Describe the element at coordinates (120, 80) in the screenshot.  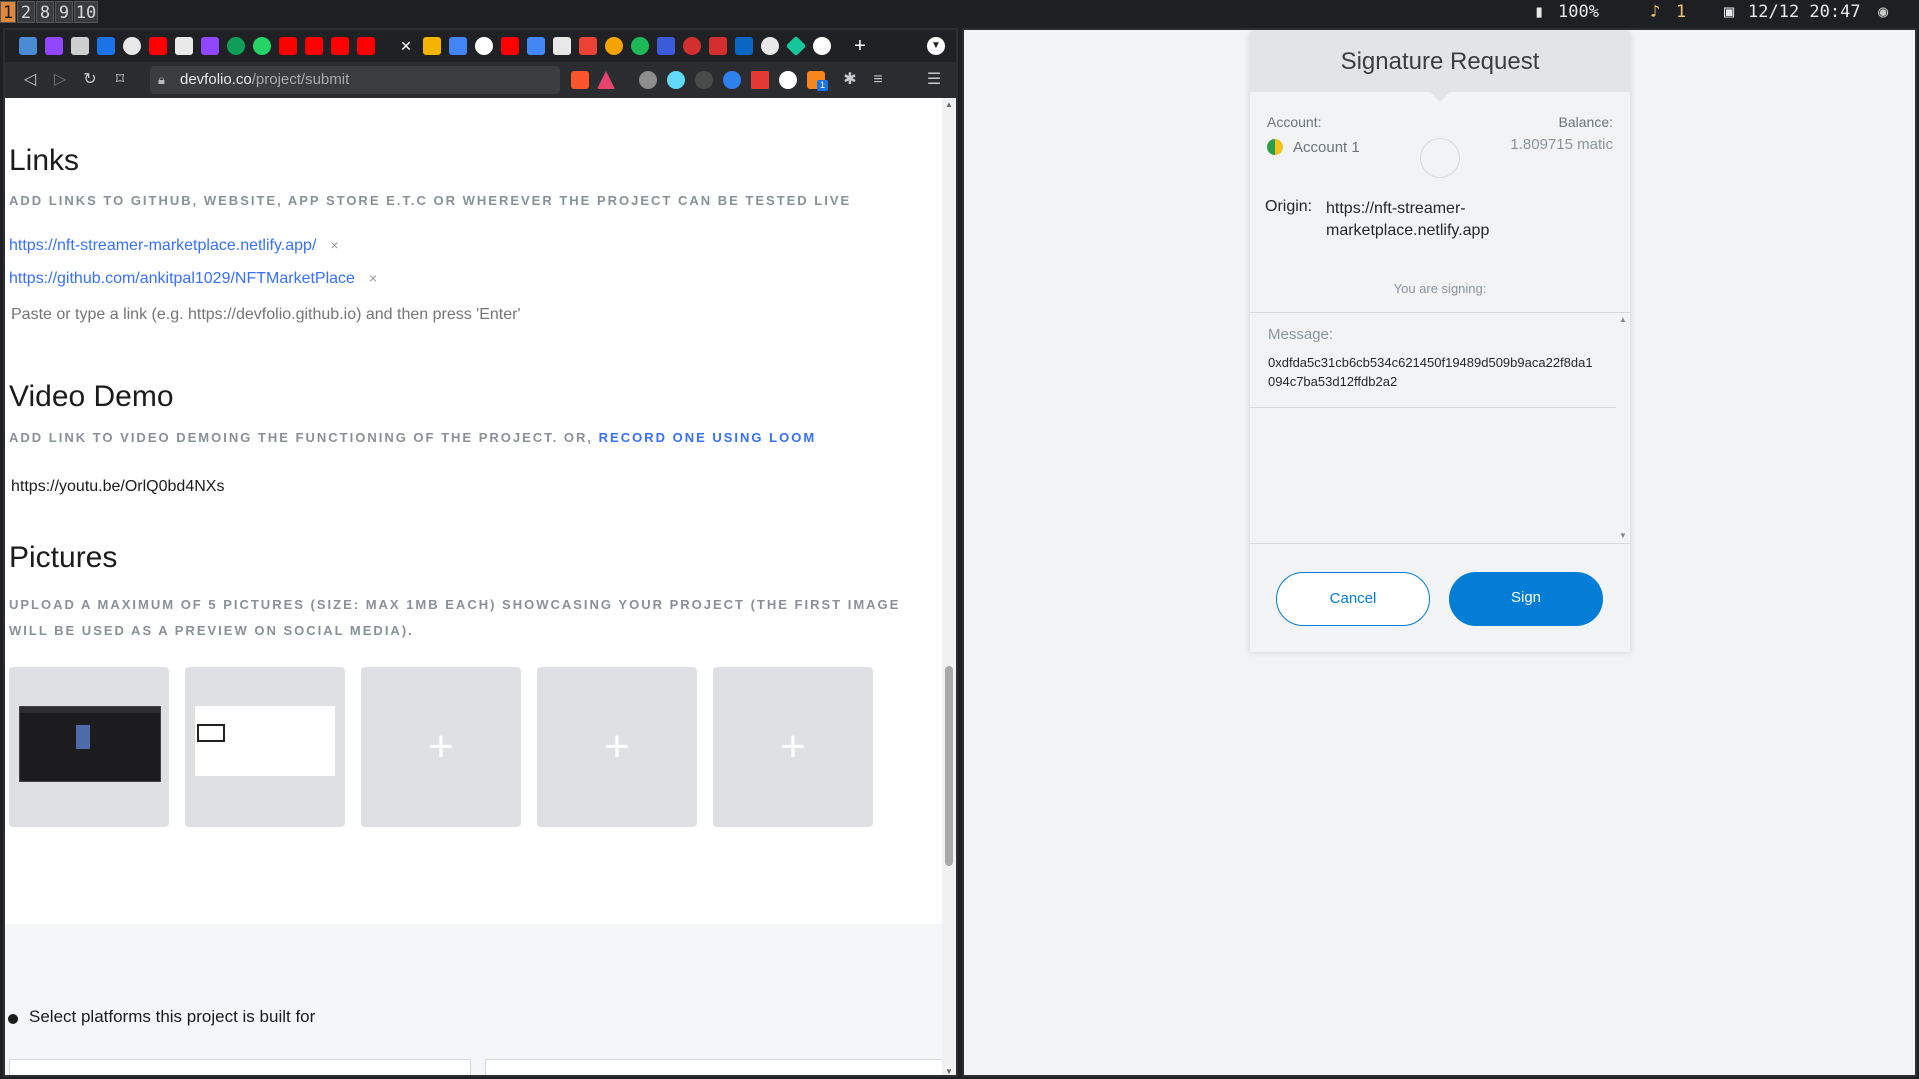
I see `bookmark-icon: ⌑` at that location.